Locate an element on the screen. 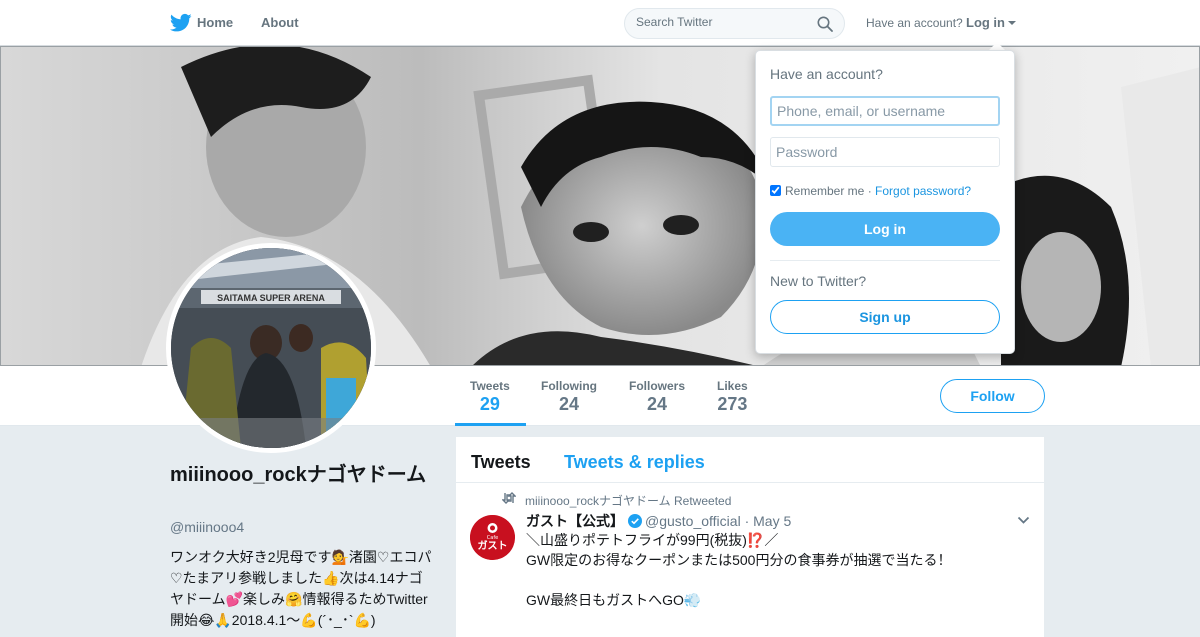  stat-value: 29 is located at coordinates (489, 404).